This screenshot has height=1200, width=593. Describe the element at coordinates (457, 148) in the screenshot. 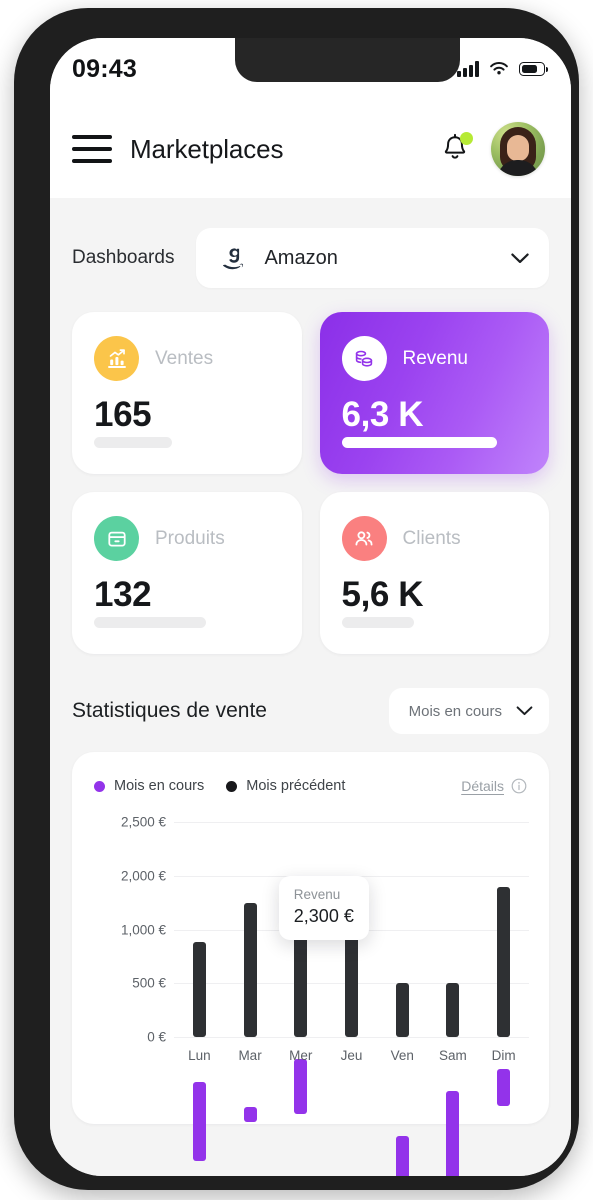

I see `notification-button` at that location.